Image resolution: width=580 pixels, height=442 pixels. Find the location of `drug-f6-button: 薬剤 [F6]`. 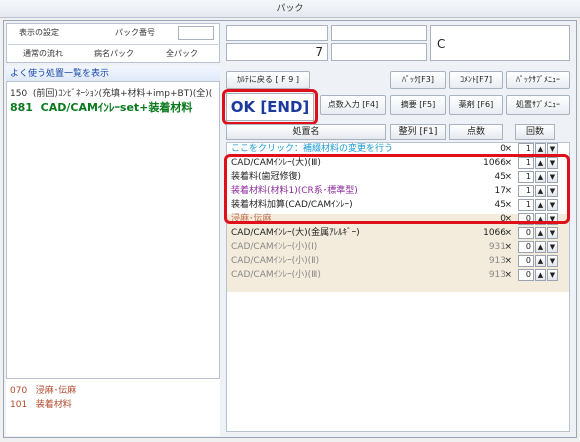

drug-f6-button: 薬剤 [F6] is located at coordinates (476, 105).